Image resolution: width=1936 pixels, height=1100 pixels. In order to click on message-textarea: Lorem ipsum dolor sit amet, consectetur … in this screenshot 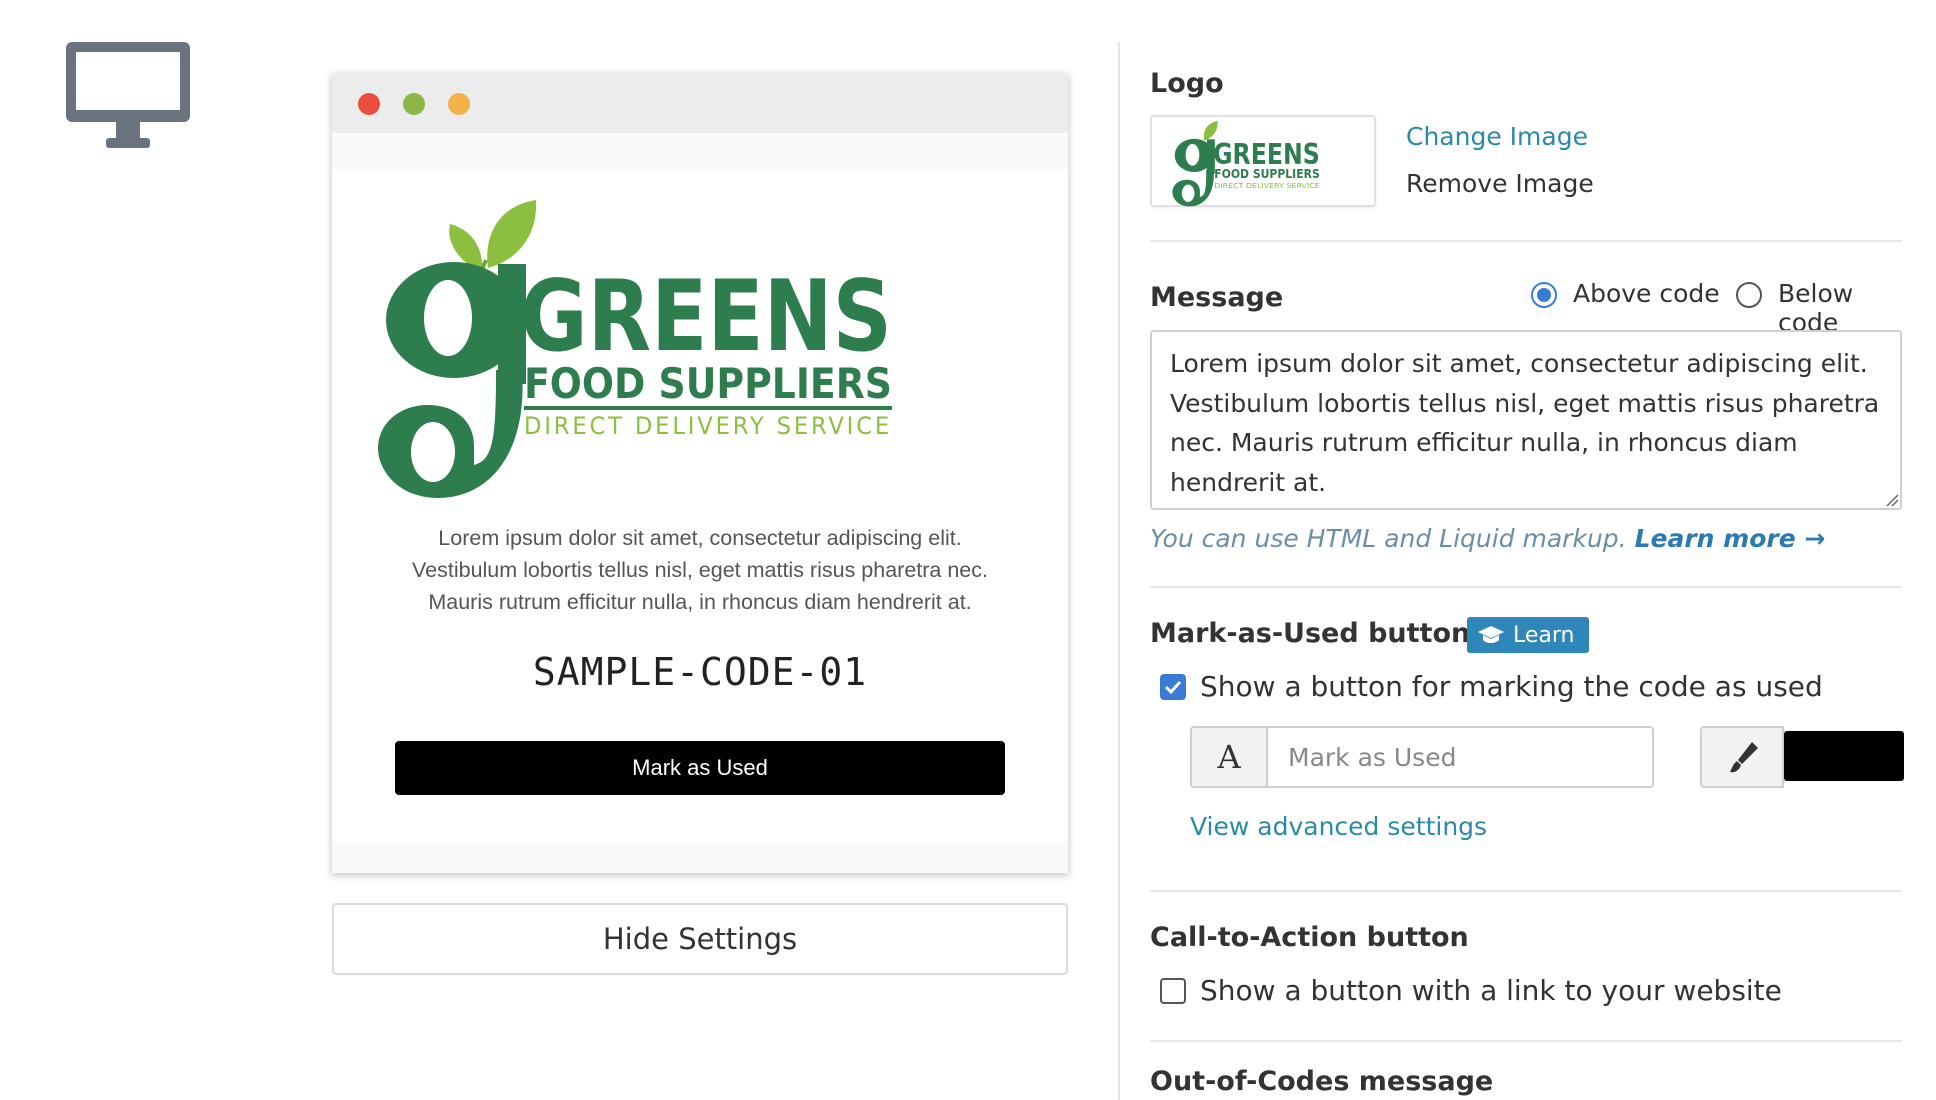, I will do `click(1526, 420)`.